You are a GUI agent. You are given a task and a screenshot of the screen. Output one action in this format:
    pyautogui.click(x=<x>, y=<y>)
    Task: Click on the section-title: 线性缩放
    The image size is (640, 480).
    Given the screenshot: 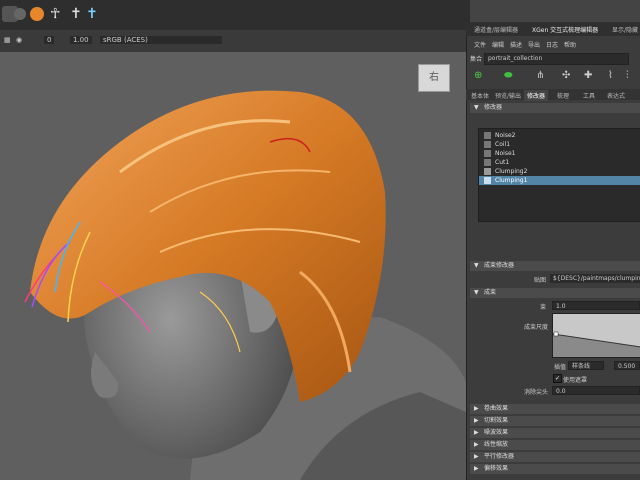 What is the action you would take?
    pyautogui.click(x=496, y=444)
    